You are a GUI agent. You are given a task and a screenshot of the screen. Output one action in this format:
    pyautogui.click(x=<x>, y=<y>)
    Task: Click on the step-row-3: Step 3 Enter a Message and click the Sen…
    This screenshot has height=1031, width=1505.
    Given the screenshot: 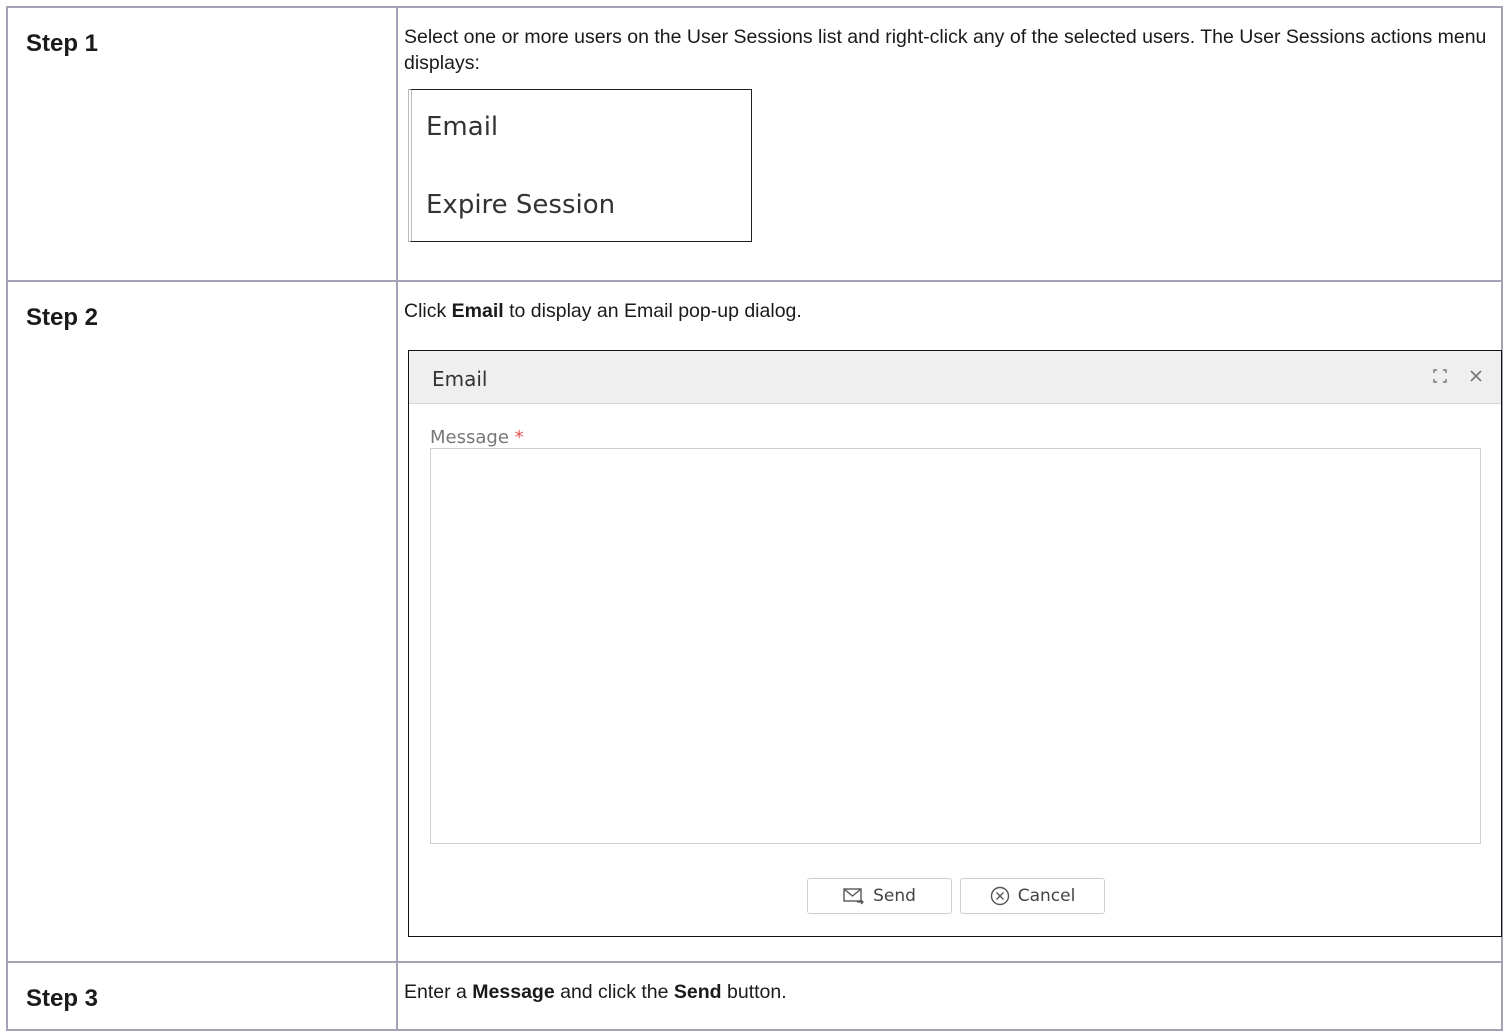 What is the action you would take?
    pyautogui.click(x=754, y=996)
    